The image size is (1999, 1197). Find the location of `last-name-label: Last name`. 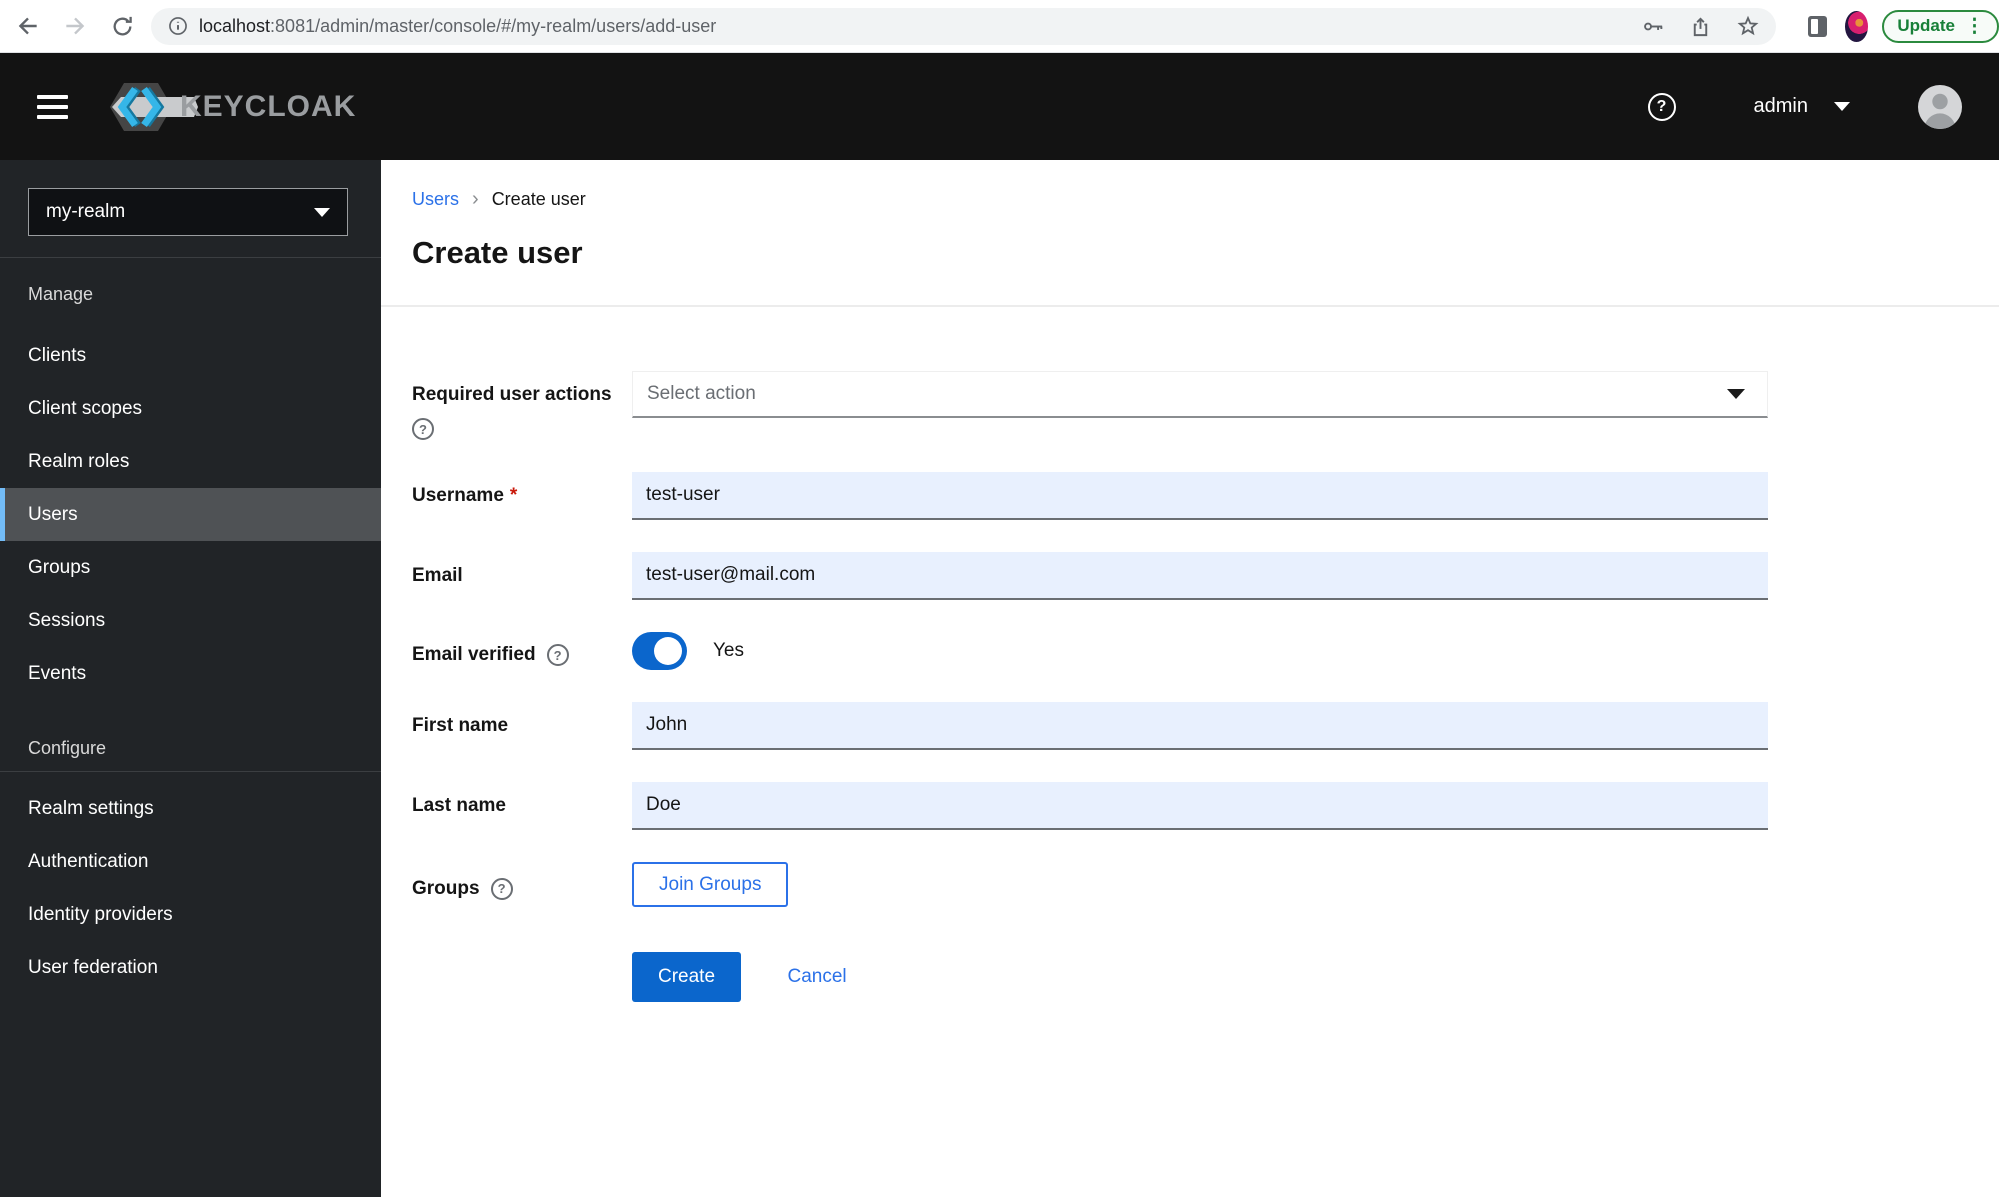

last-name-label: Last name is located at coordinates (459, 805).